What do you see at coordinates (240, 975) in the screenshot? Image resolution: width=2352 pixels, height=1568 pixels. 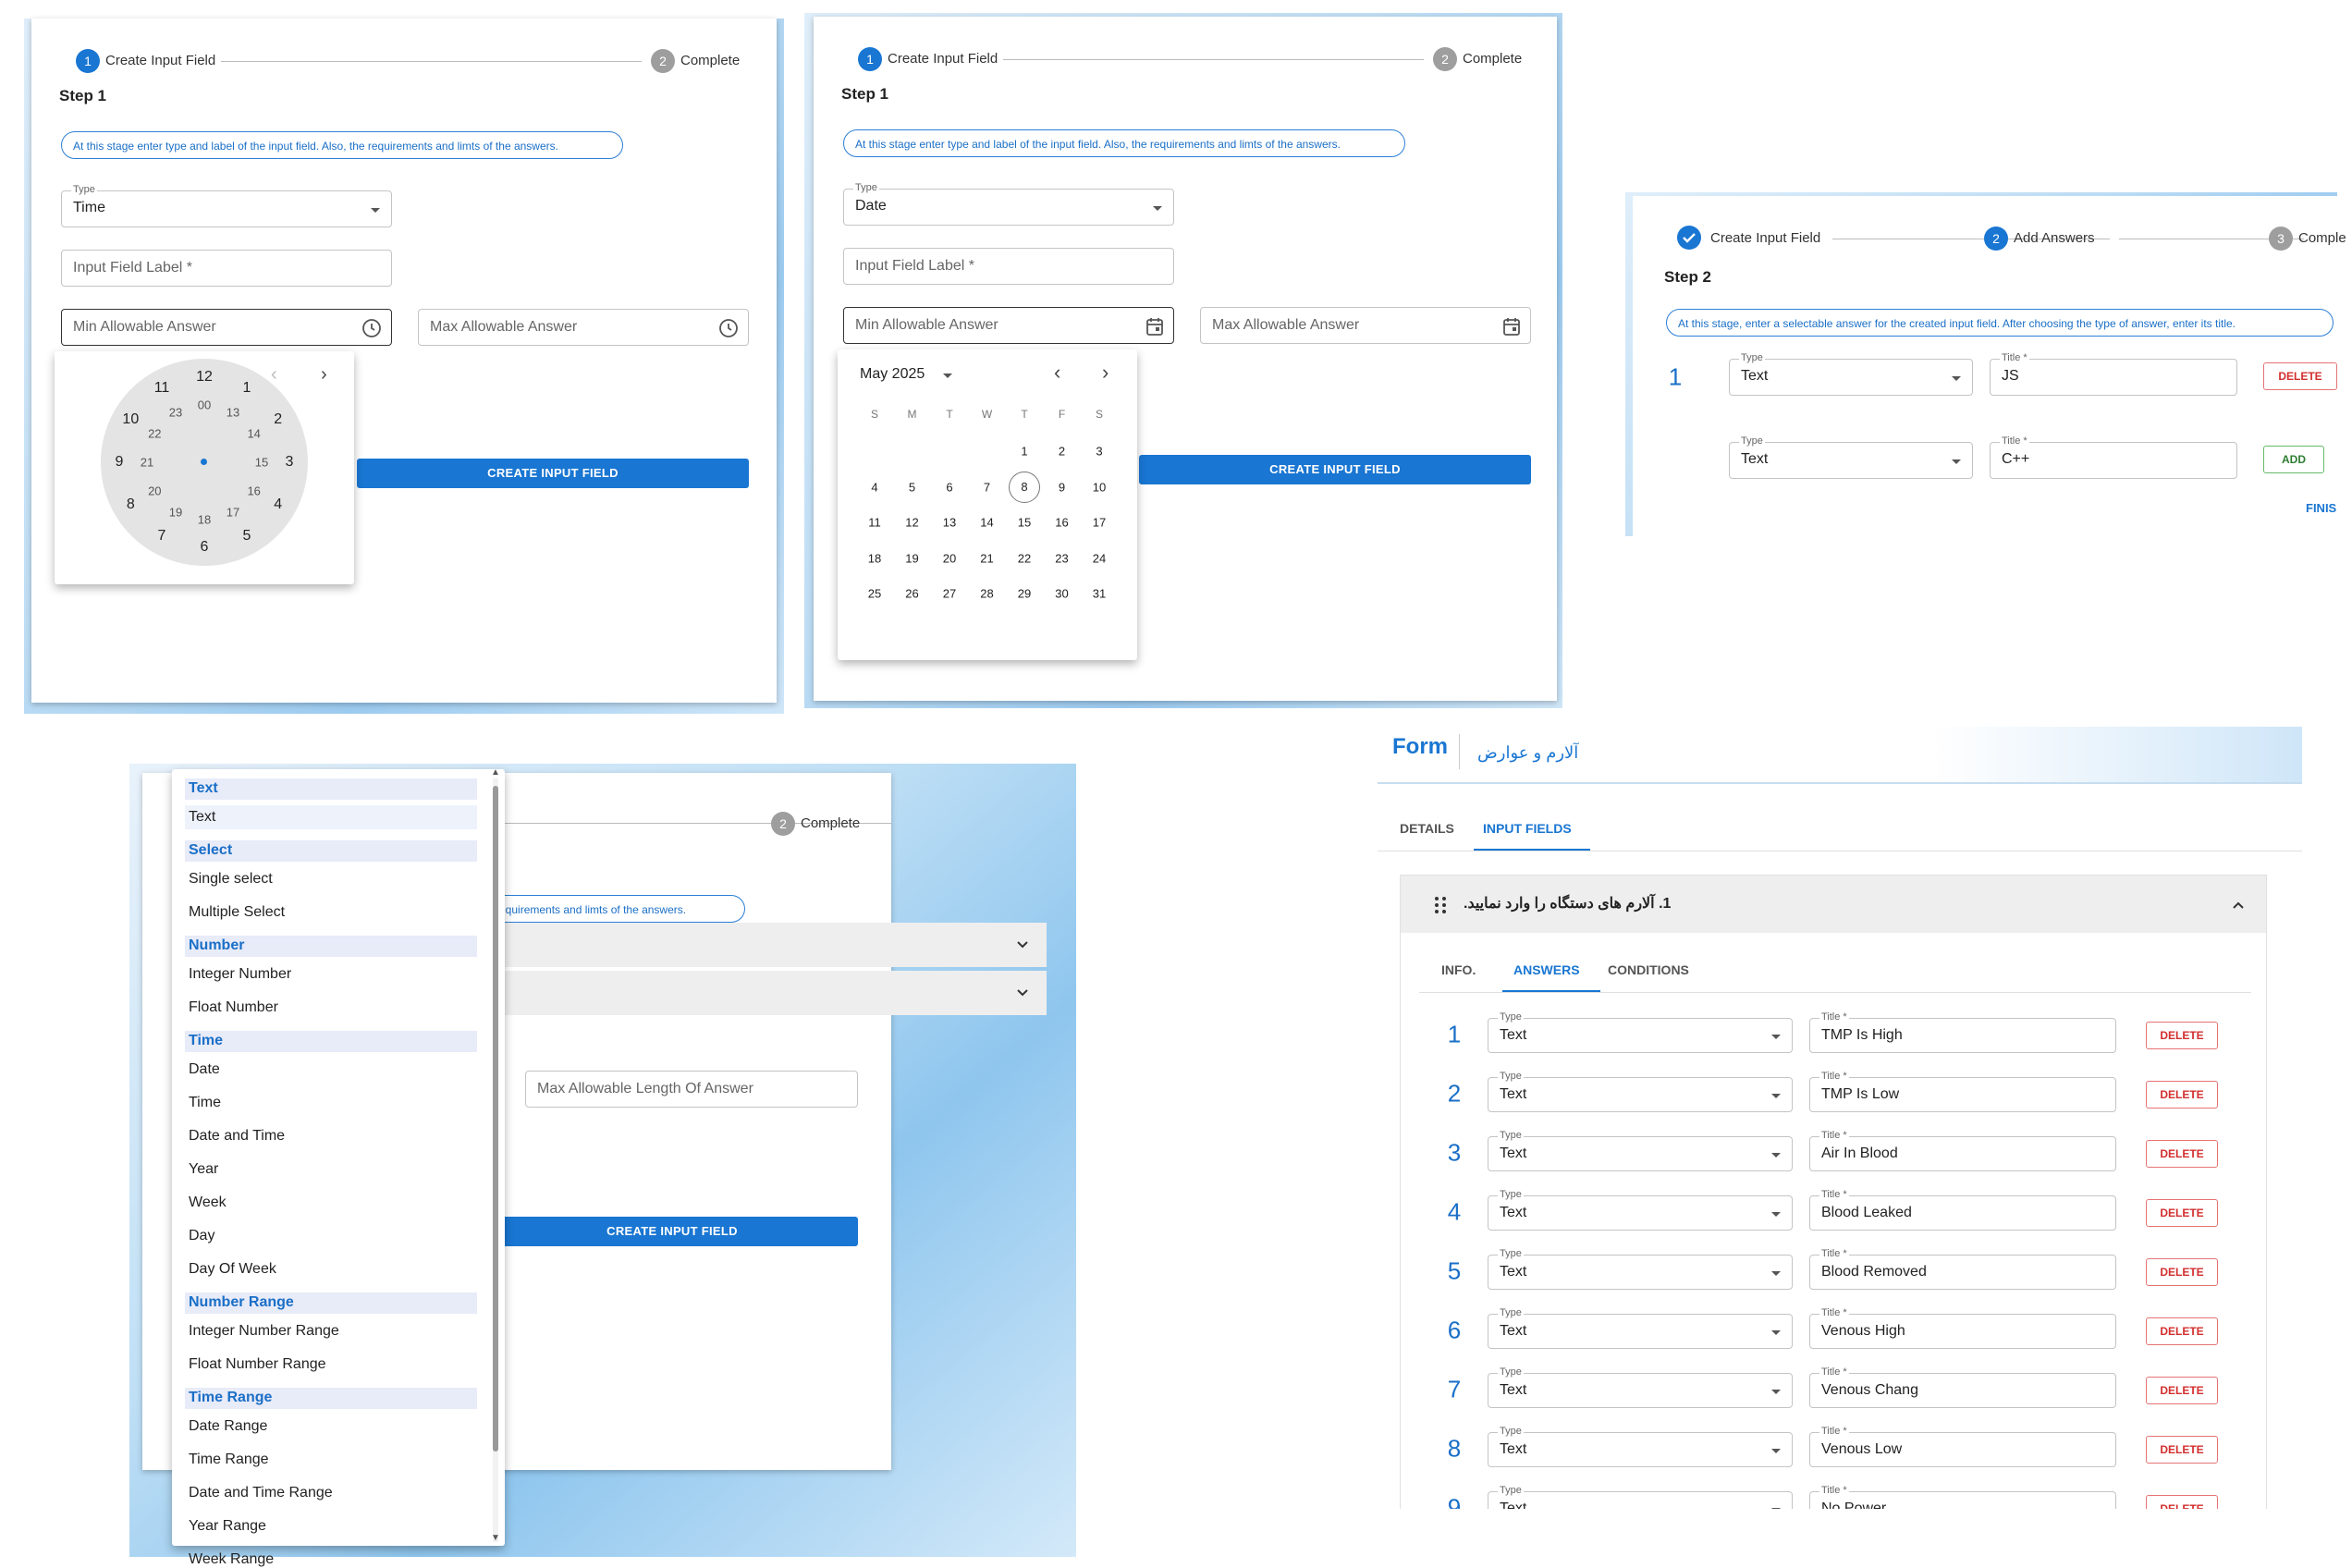 I see `menu-option: Integer Number` at bounding box center [240, 975].